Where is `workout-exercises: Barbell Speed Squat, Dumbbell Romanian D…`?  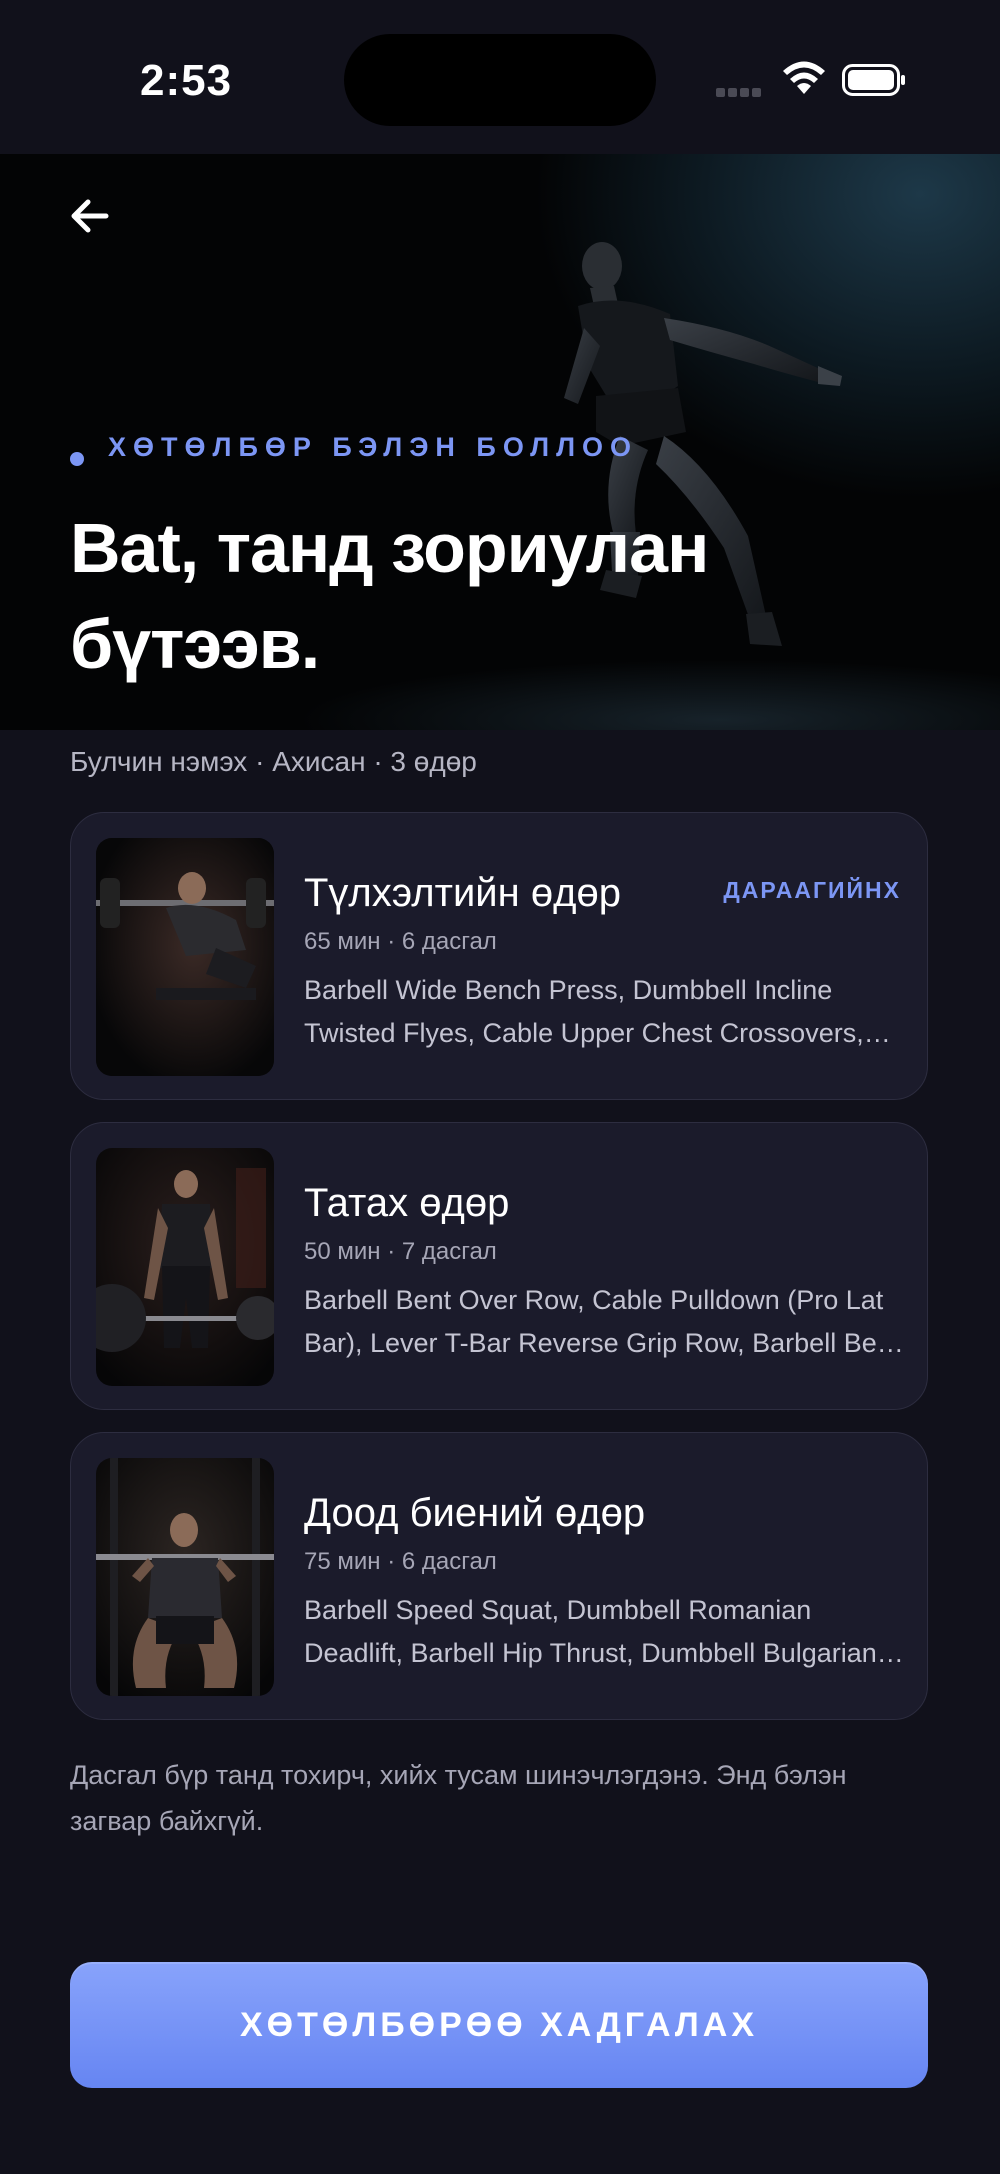 workout-exercises: Barbell Speed Squat, Dumbbell Romanian D… is located at coordinates (590, 1631).